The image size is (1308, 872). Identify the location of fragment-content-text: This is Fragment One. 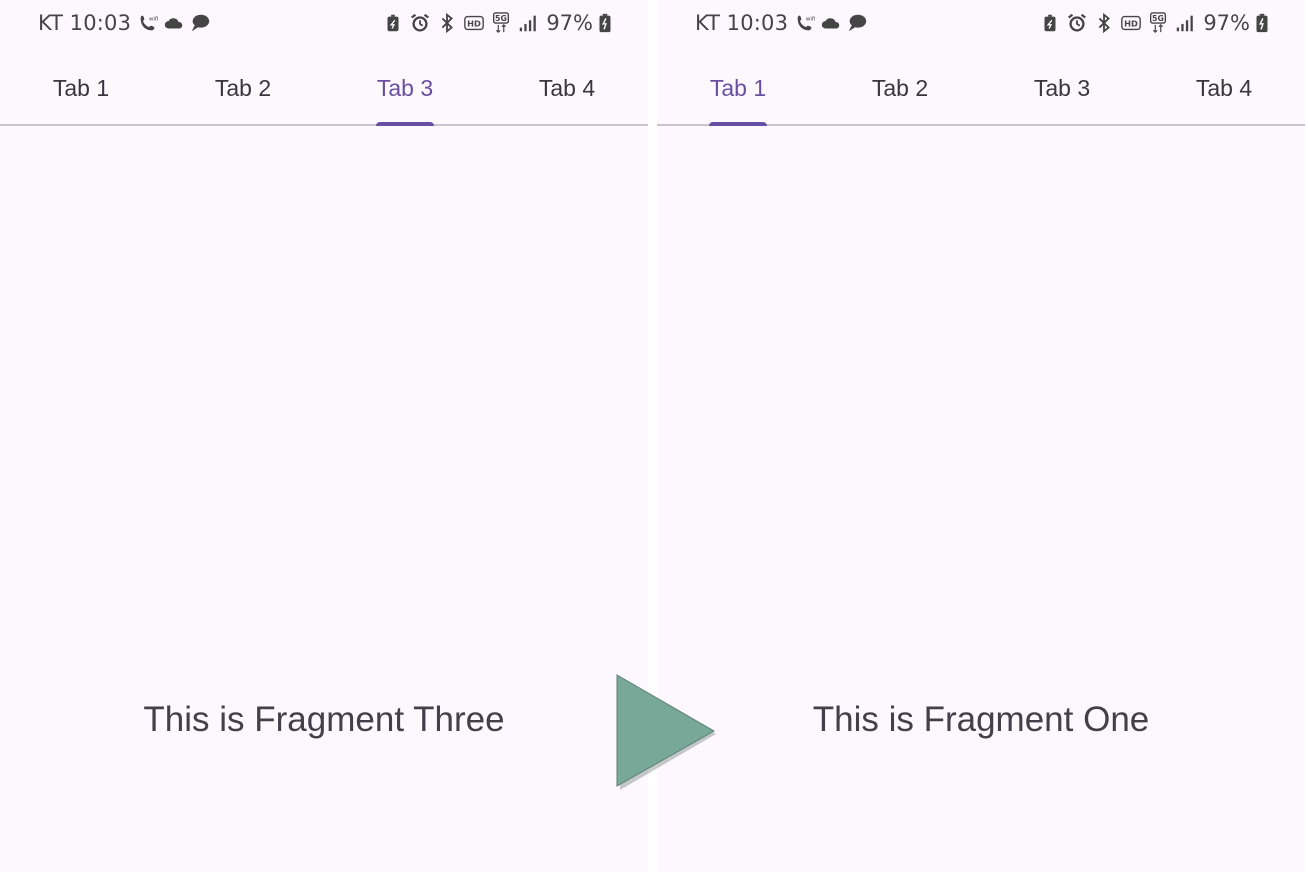
(981, 719).